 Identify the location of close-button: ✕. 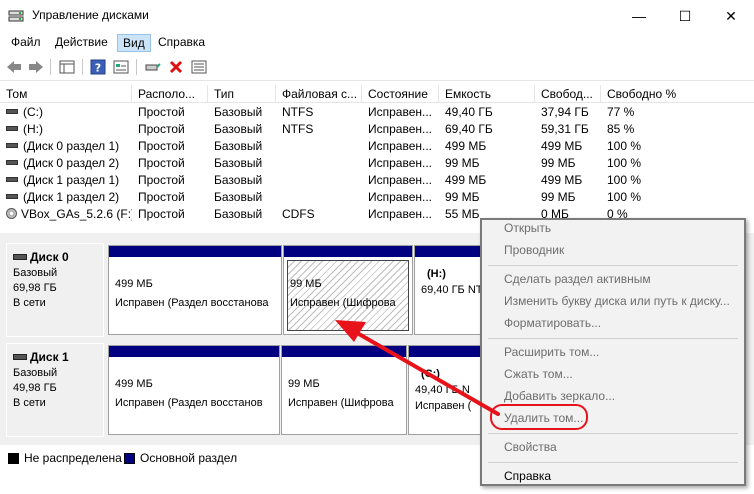
(731, 16).